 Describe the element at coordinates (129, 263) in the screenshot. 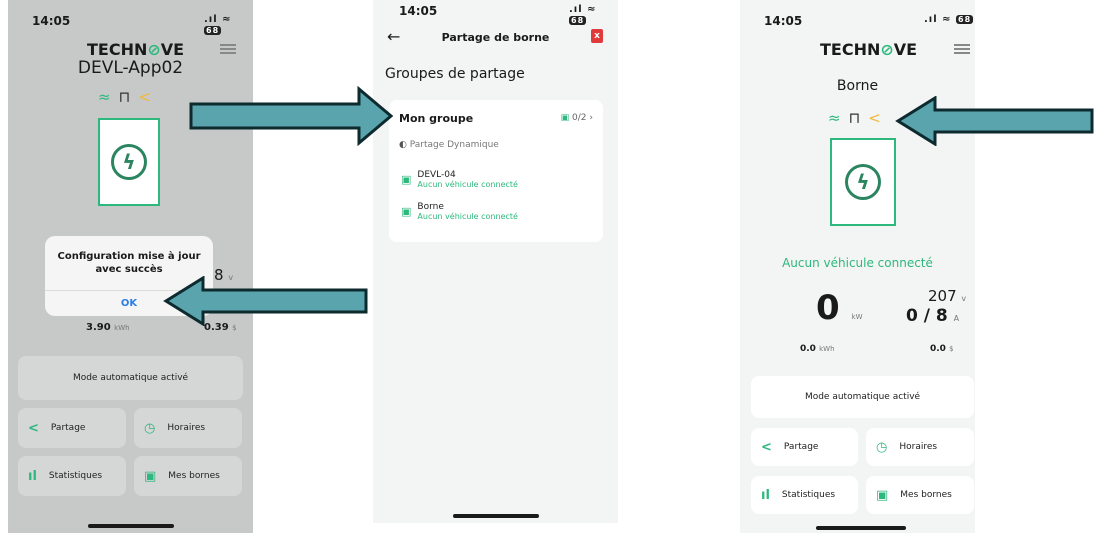

I see `dialog-message: Configuration mise à jour avec succès` at that location.